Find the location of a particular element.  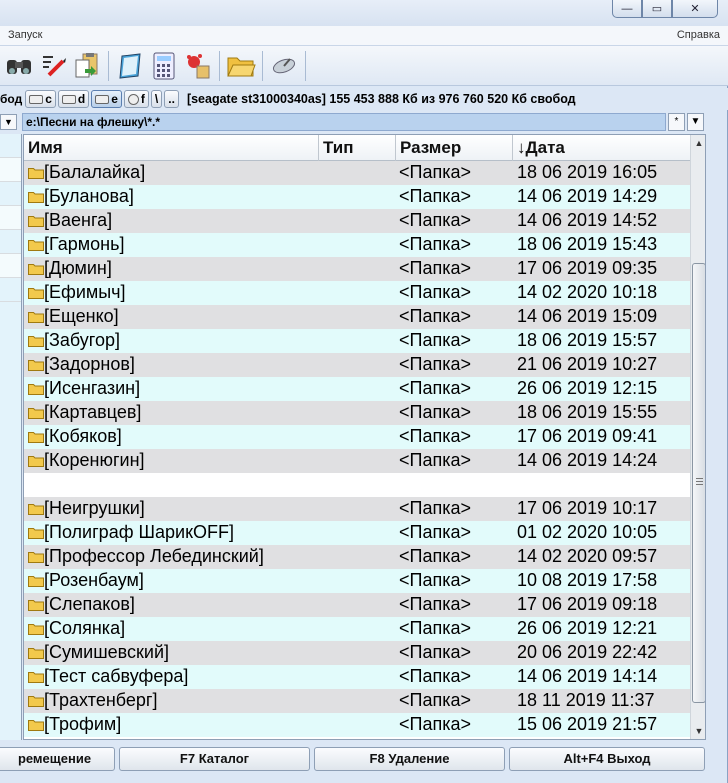

left-panel is located at coordinates (11, 437).